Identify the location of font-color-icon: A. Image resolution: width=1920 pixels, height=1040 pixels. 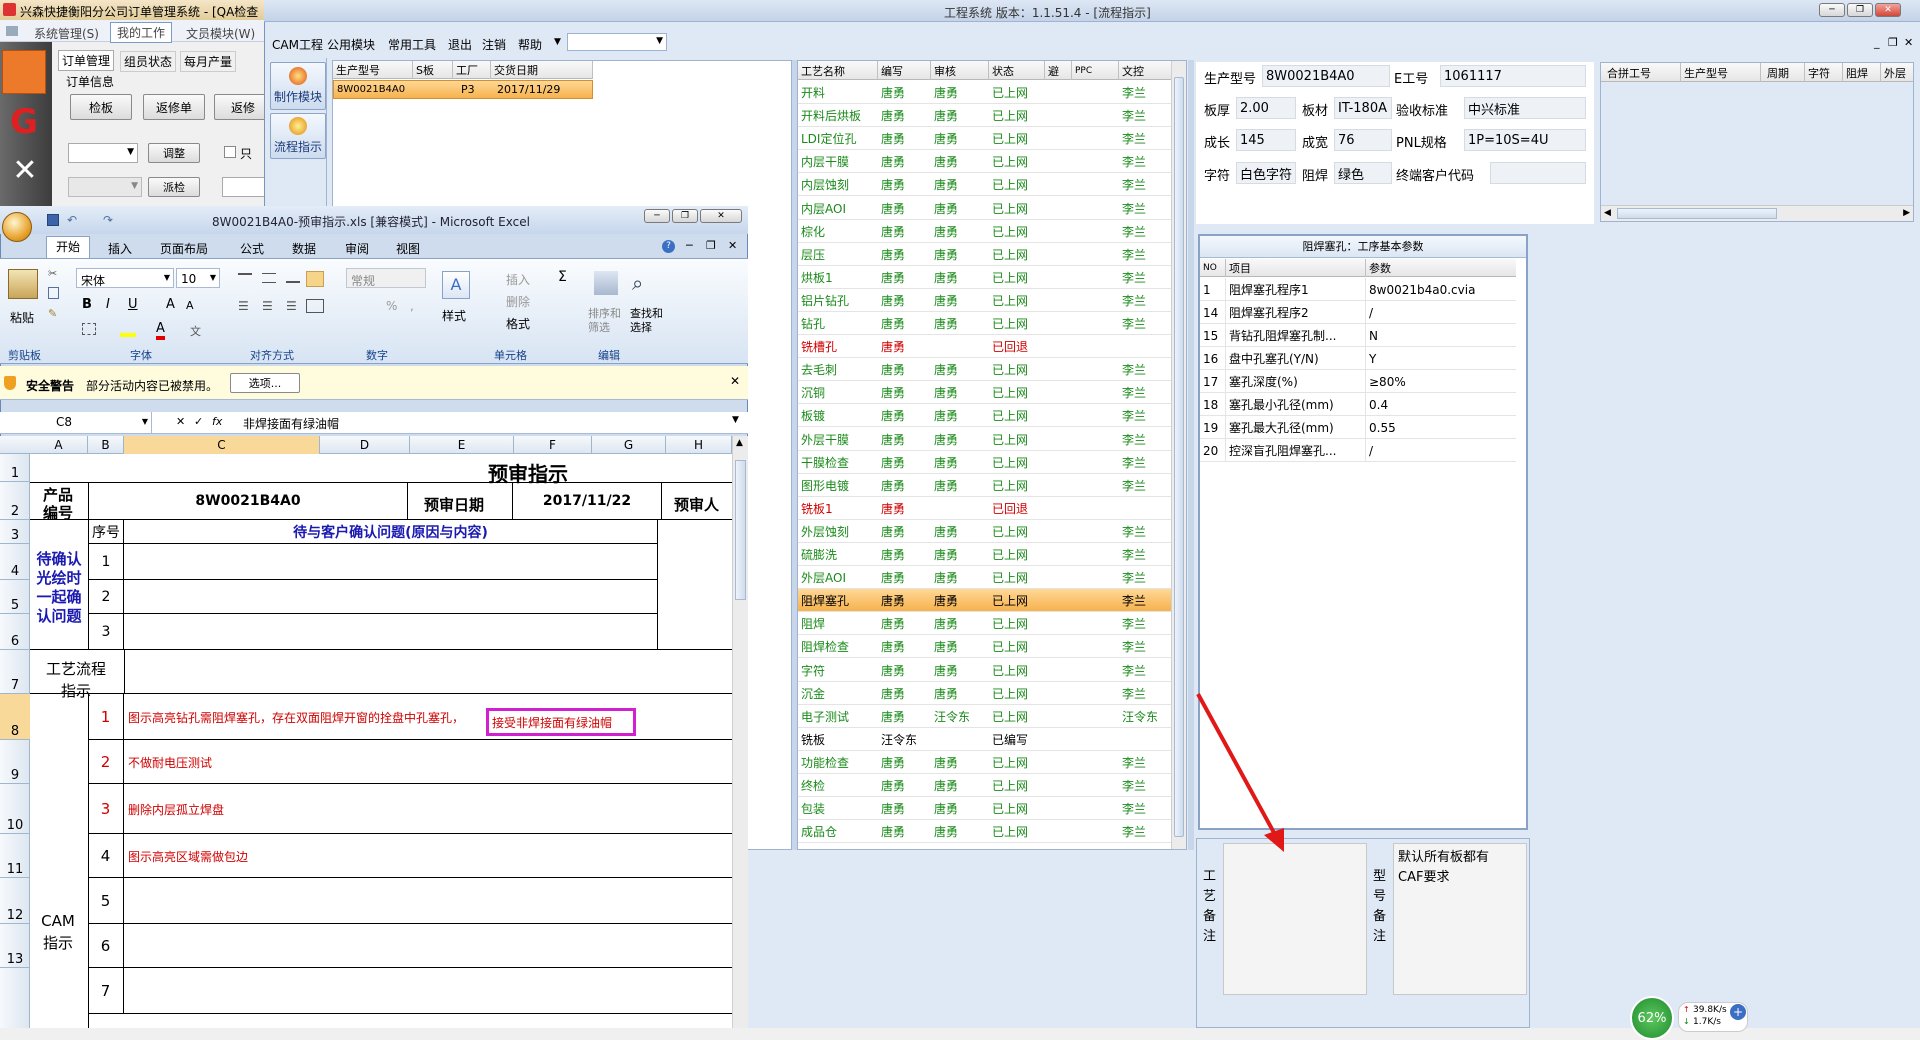
(160, 330).